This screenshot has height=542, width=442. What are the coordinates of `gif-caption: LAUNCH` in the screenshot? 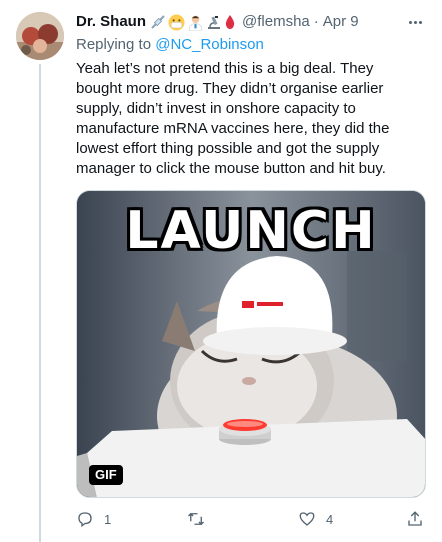 It's located at (251, 231).